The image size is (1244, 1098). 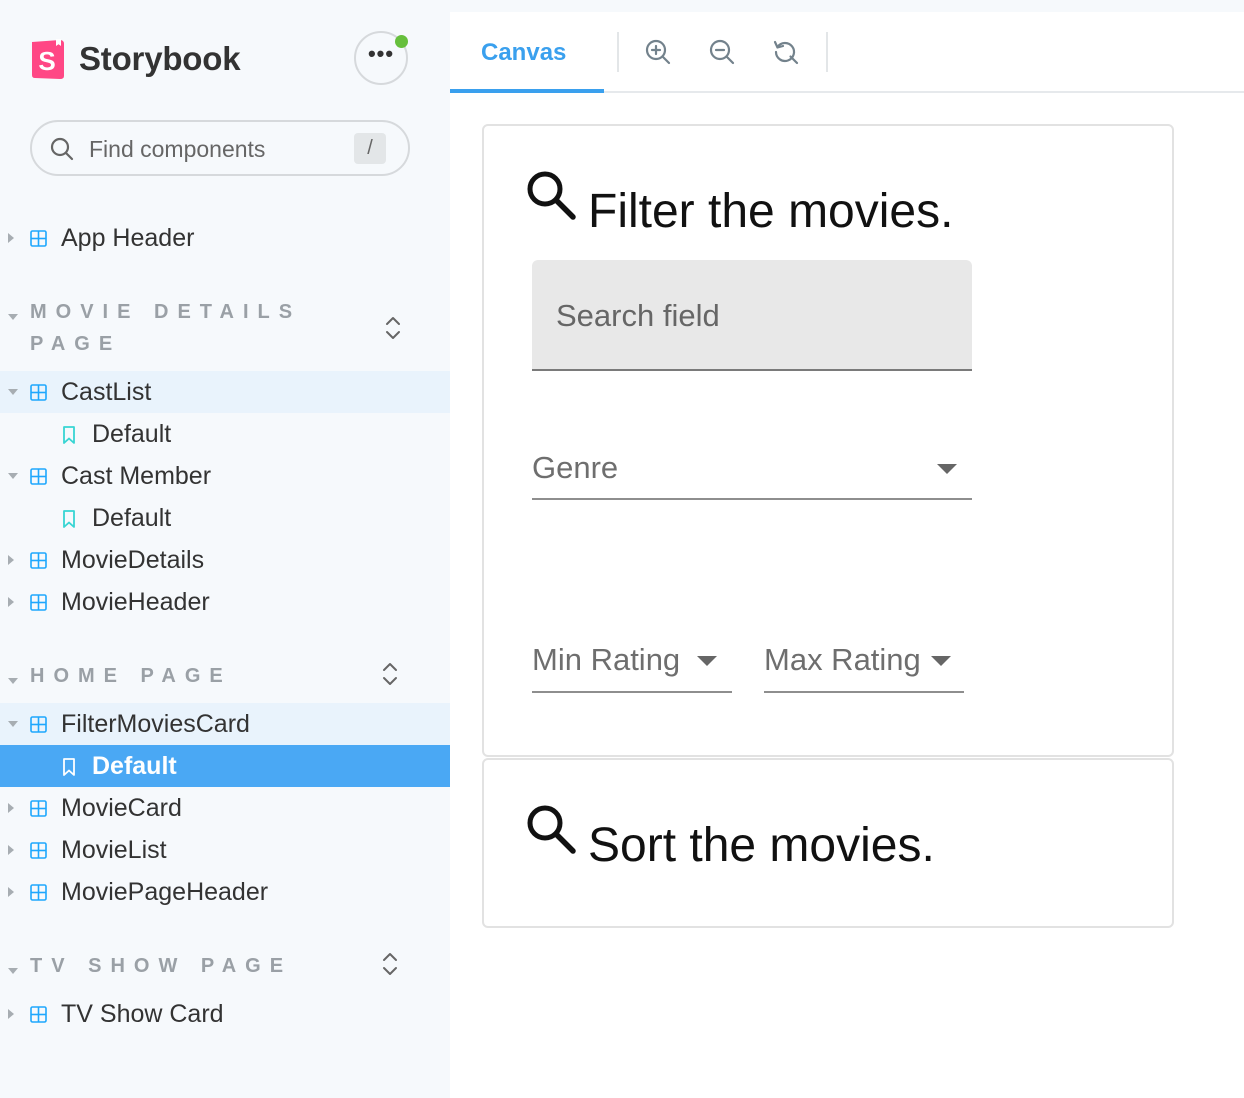 I want to click on story-castlist-default: Default, so click(x=225, y=434).